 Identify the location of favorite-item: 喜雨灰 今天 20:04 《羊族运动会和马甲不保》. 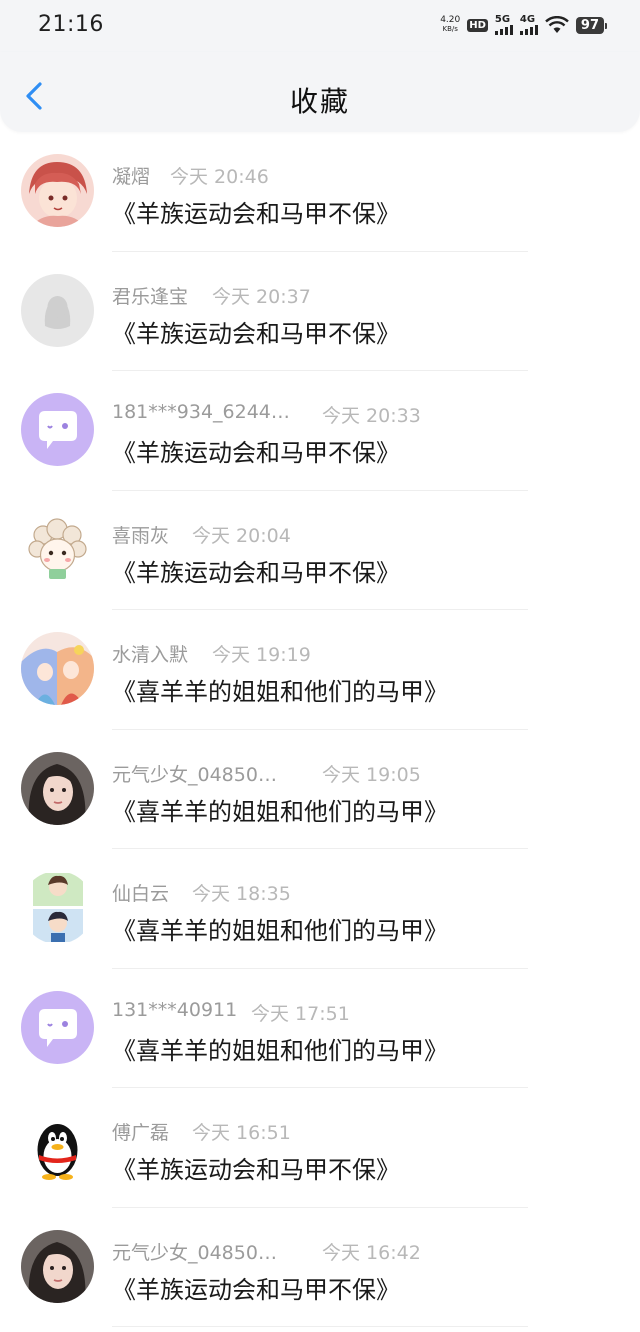
(320, 550).